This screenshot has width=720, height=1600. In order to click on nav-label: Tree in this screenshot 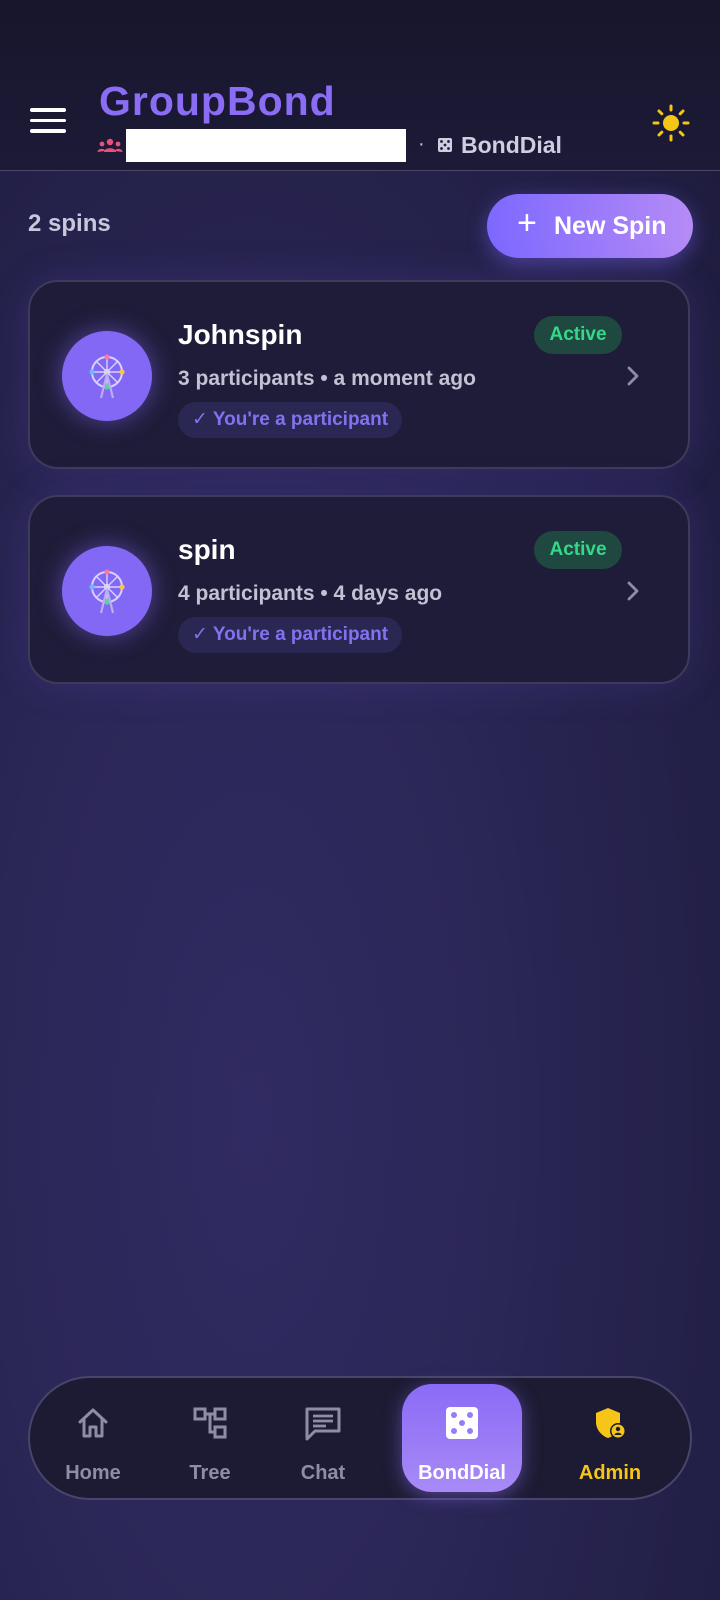, I will do `click(210, 1473)`.